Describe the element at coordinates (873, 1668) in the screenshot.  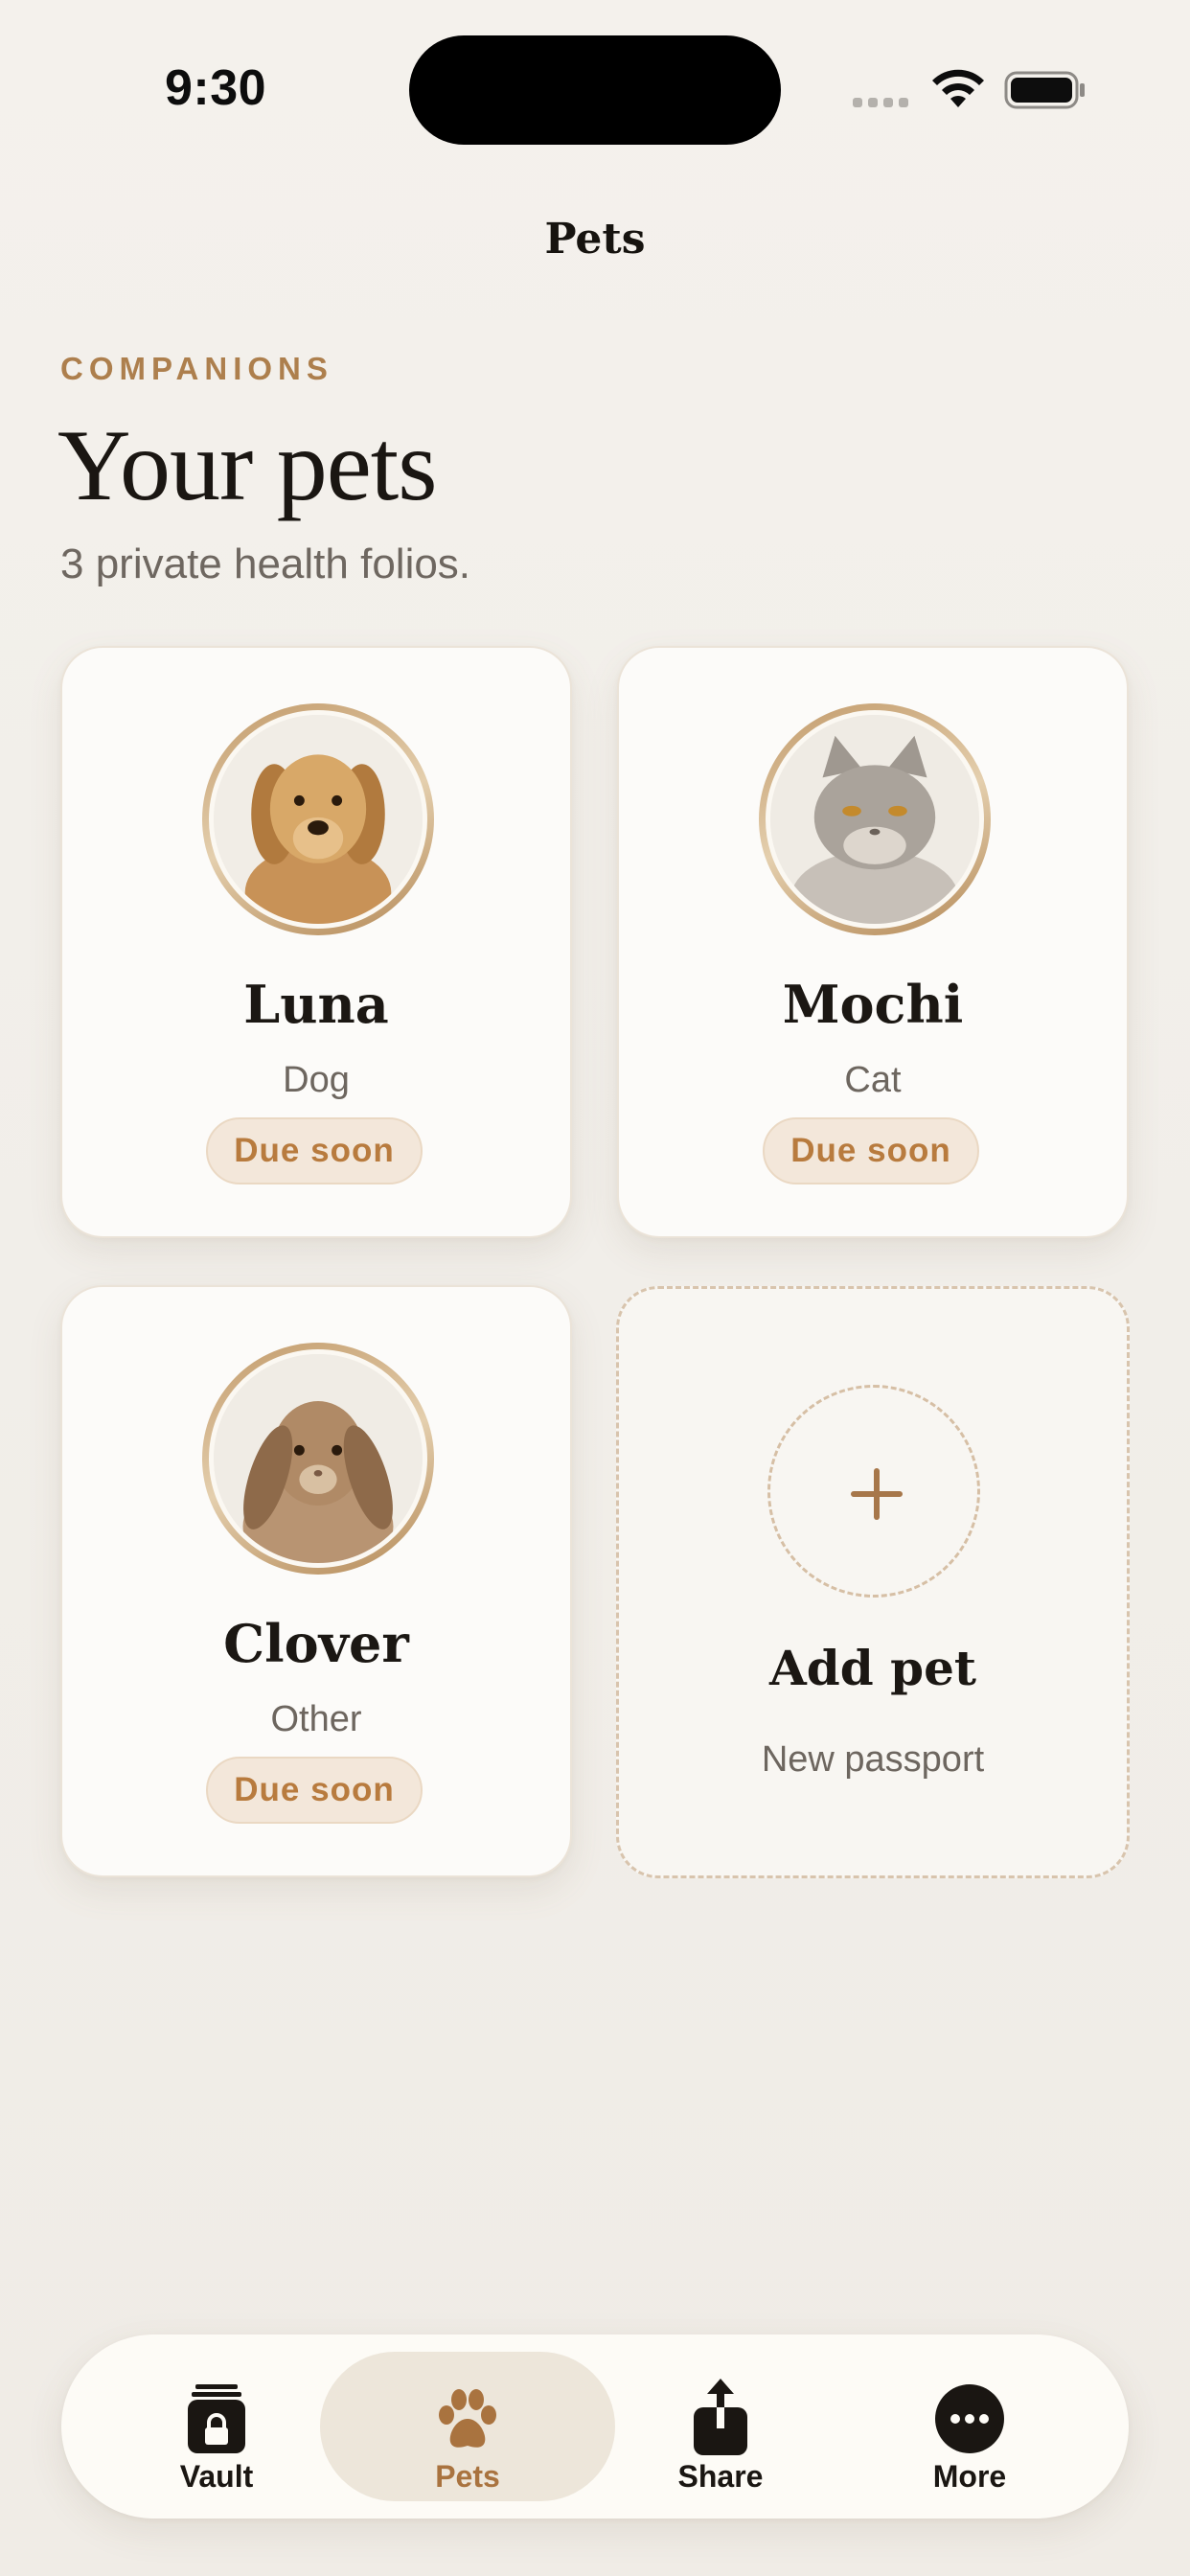
I see `add-pet-title: Add pet` at that location.